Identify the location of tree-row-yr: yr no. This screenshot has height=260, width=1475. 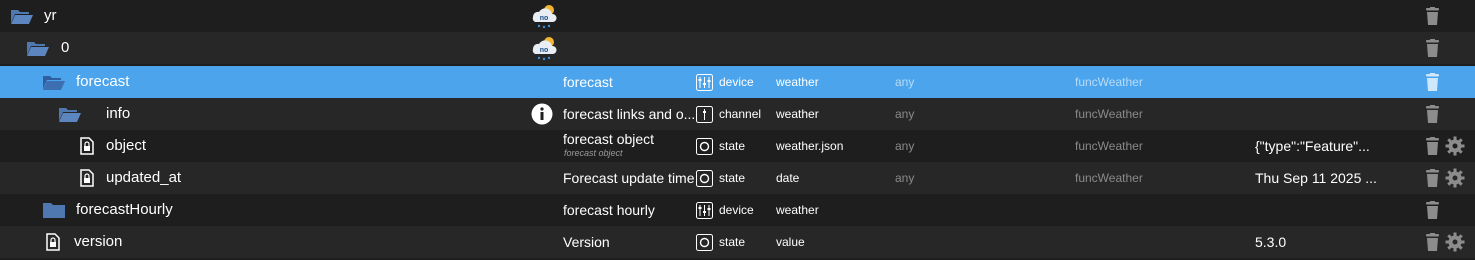
(737, 16).